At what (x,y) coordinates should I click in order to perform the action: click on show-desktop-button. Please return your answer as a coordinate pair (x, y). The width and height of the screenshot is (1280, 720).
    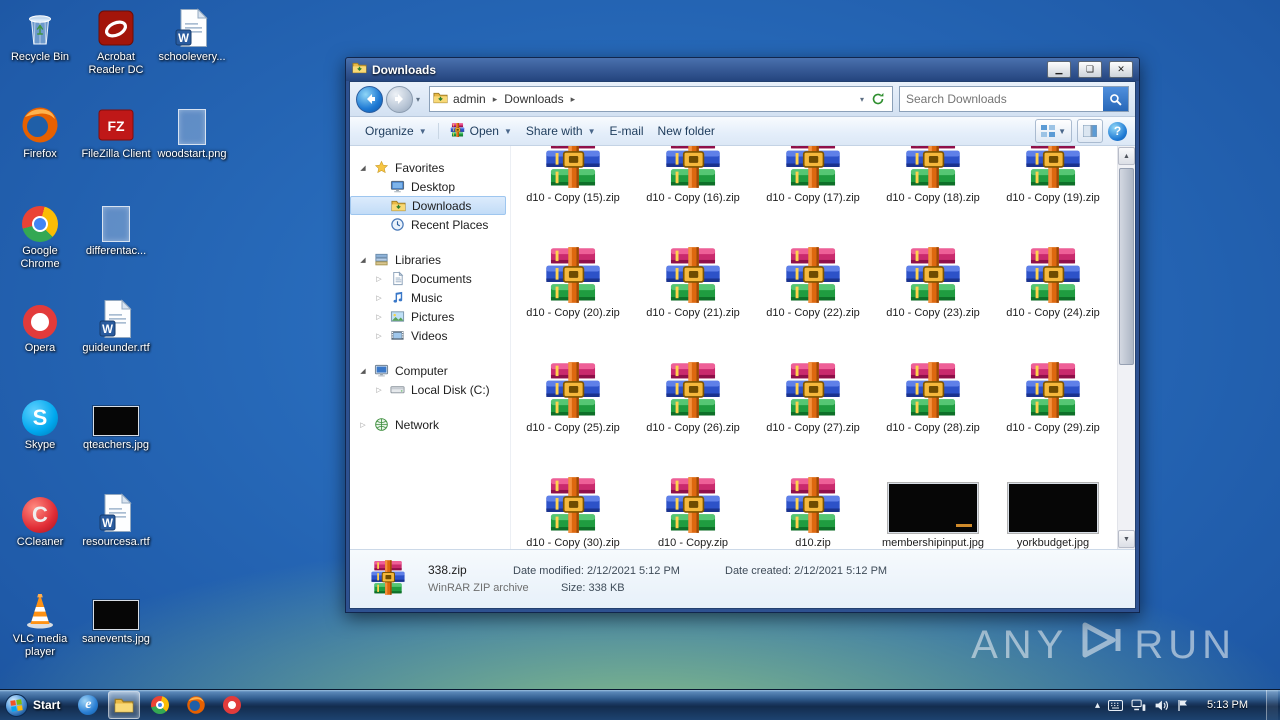
    Looking at the image, I should click on (1272, 705).